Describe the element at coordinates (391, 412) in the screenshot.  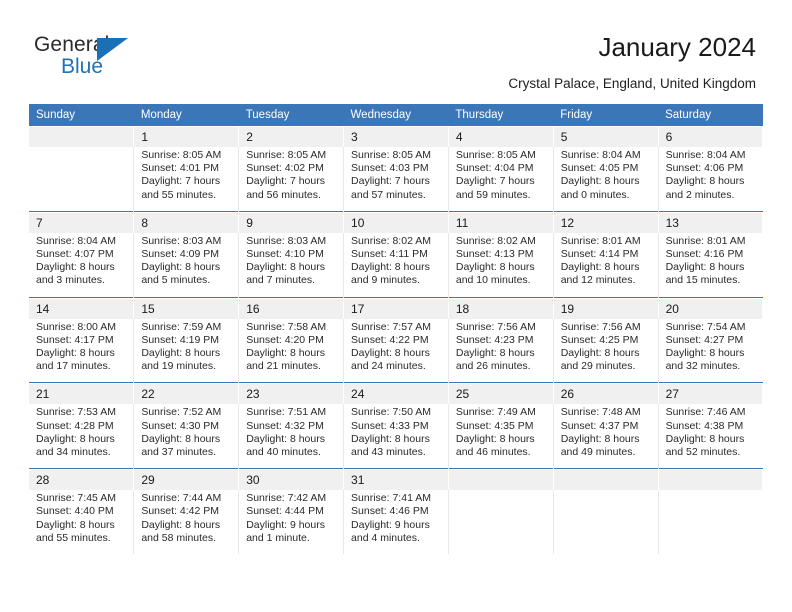
I see `day-detail-line: Sunrise: 7:50 AM` at that location.